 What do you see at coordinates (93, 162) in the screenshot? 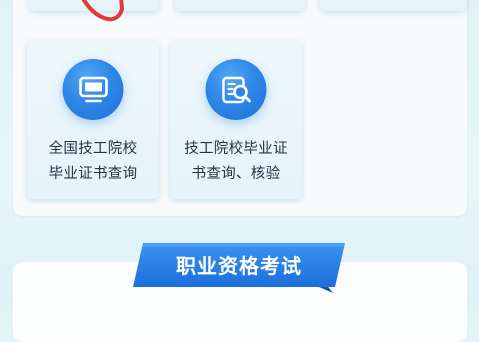
I see `card-title: 全国技工院校 毕业证书查询` at bounding box center [93, 162].